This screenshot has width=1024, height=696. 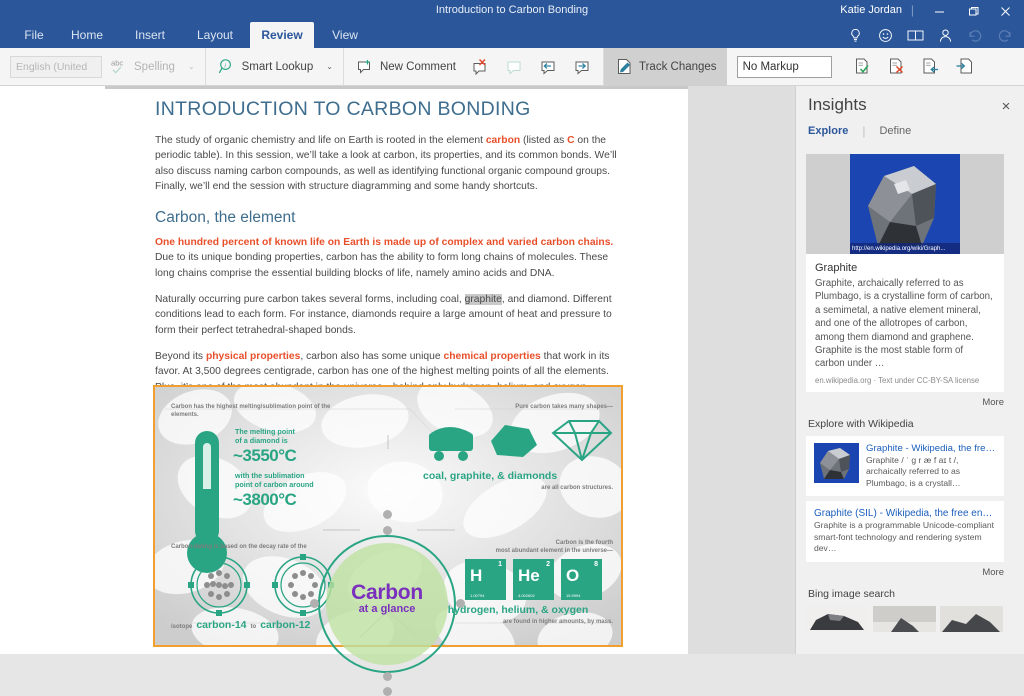 What do you see at coordinates (1006, 106) in the screenshot?
I see `insights-close-icon: ×` at bounding box center [1006, 106].